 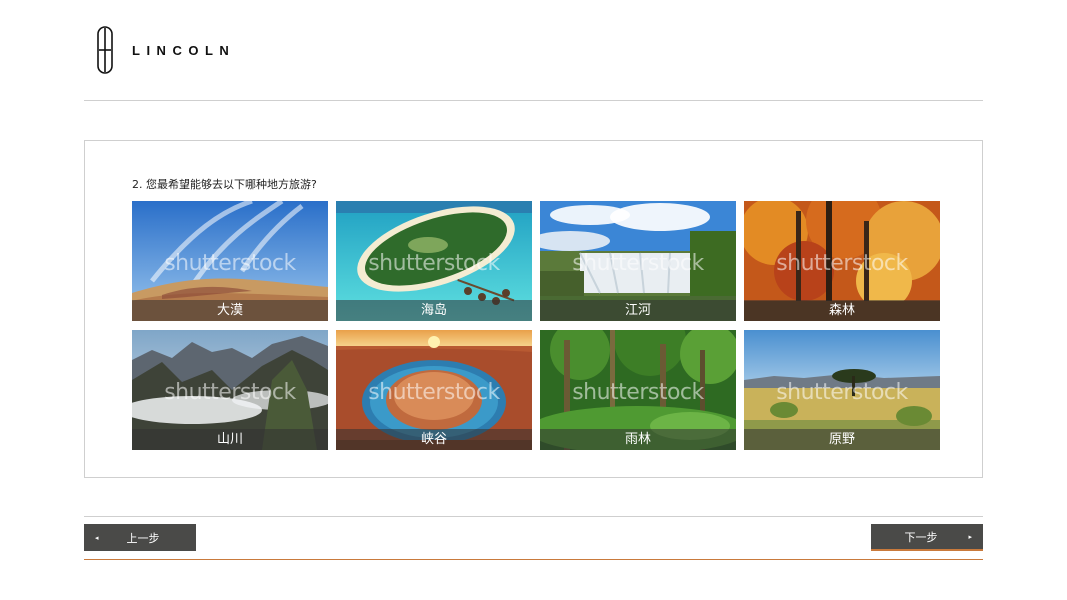 I want to click on option-wilderness: shutterstock 原野, so click(x=842, y=390).